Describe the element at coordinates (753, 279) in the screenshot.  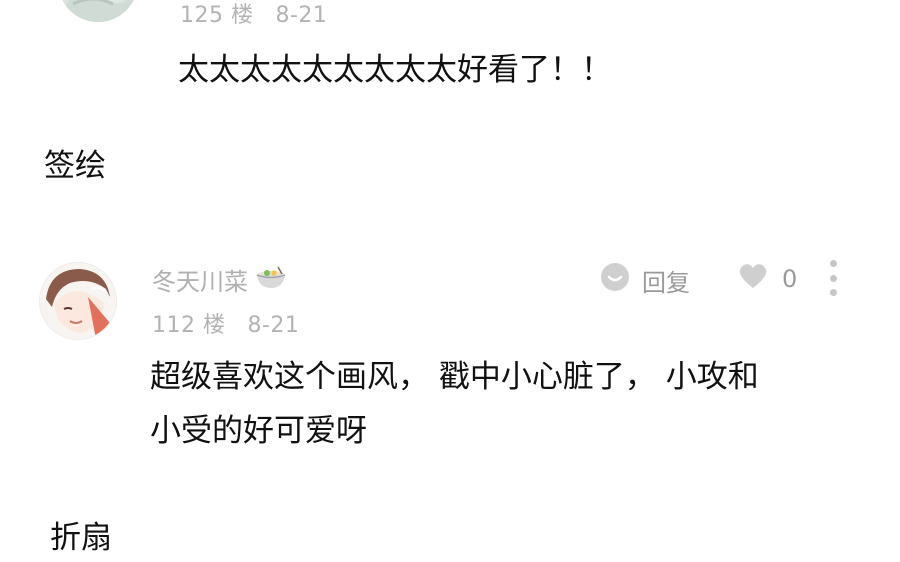
I see `heart-icon` at that location.